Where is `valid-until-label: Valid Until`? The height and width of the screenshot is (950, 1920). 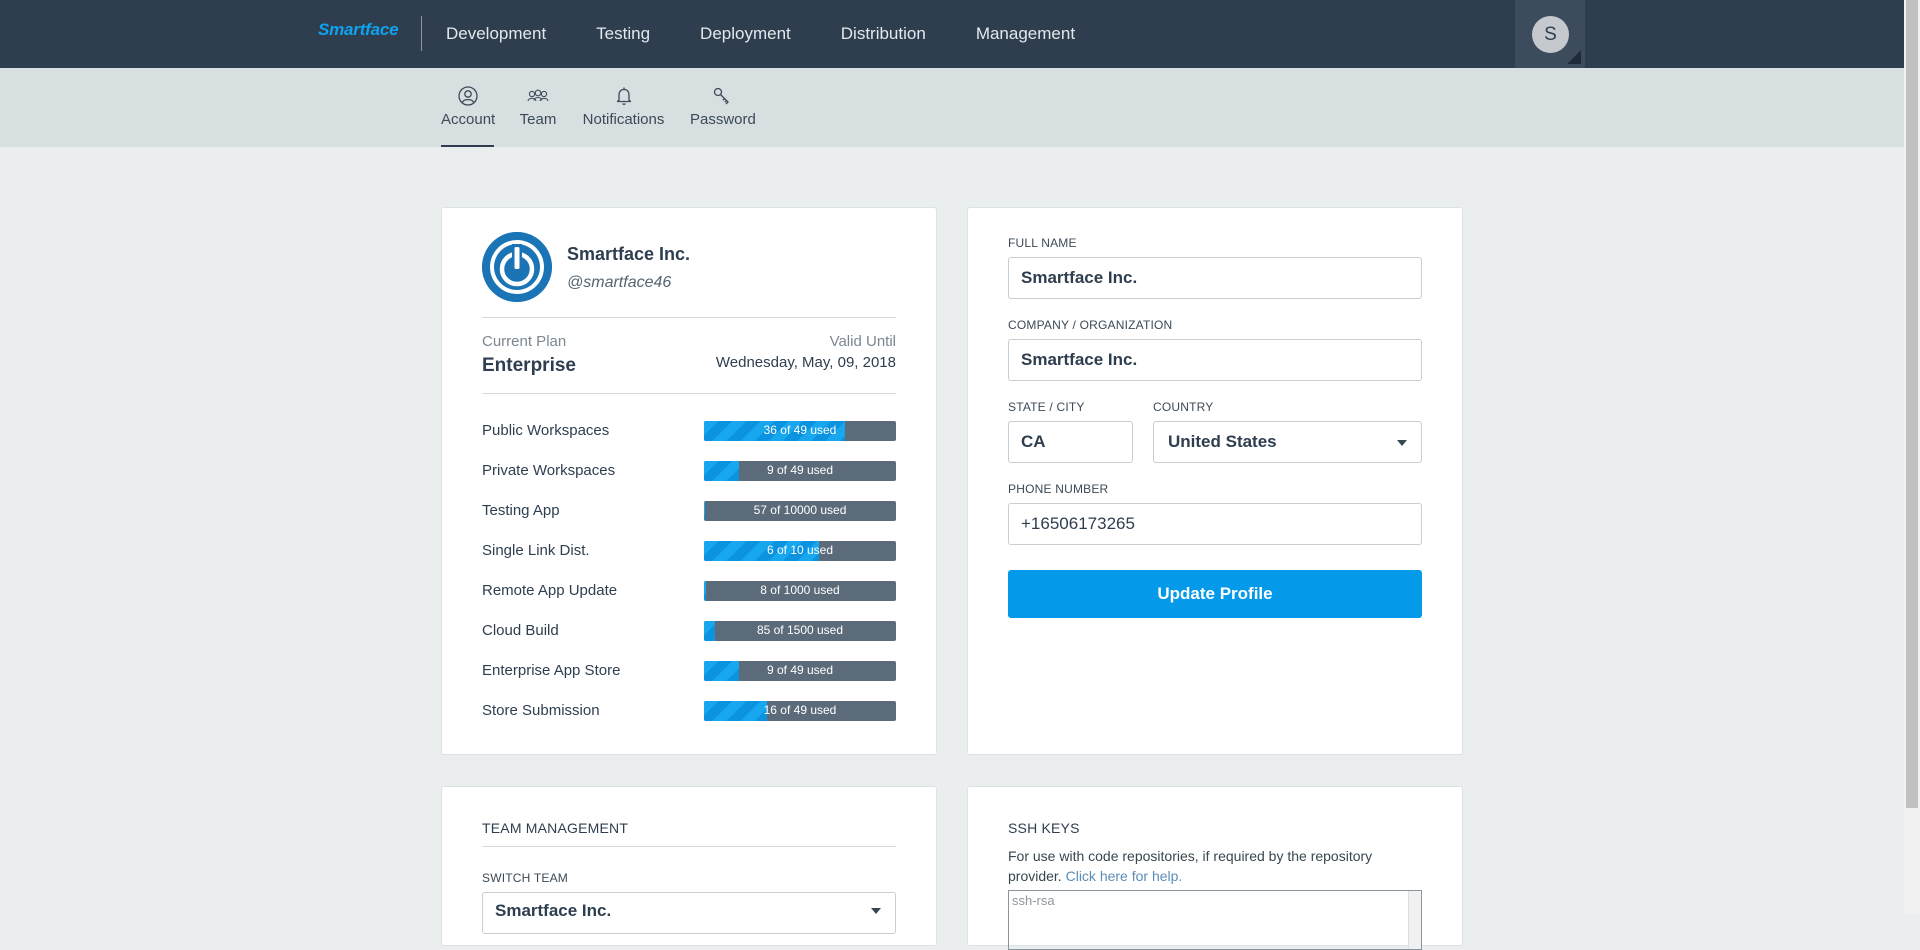
valid-until-label: Valid Until is located at coordinates (862, 341).